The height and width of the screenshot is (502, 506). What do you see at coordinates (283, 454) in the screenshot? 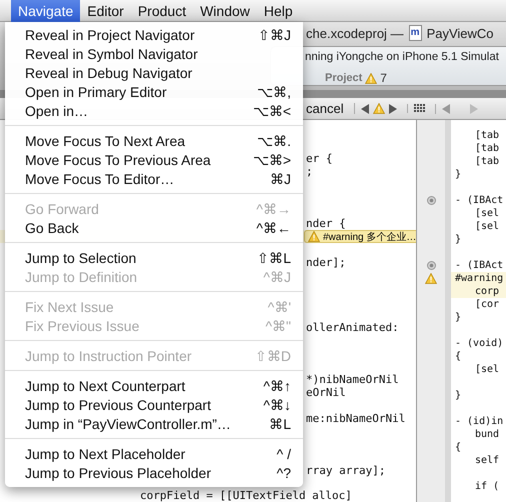
I see `shortcut: ^ /` at bounding box center [283, 454].